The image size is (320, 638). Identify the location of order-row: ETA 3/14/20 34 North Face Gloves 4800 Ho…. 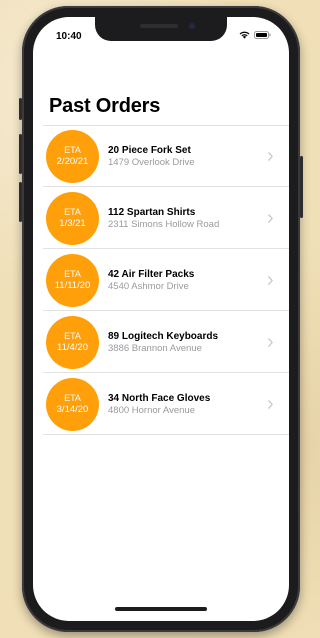
(161, 404).